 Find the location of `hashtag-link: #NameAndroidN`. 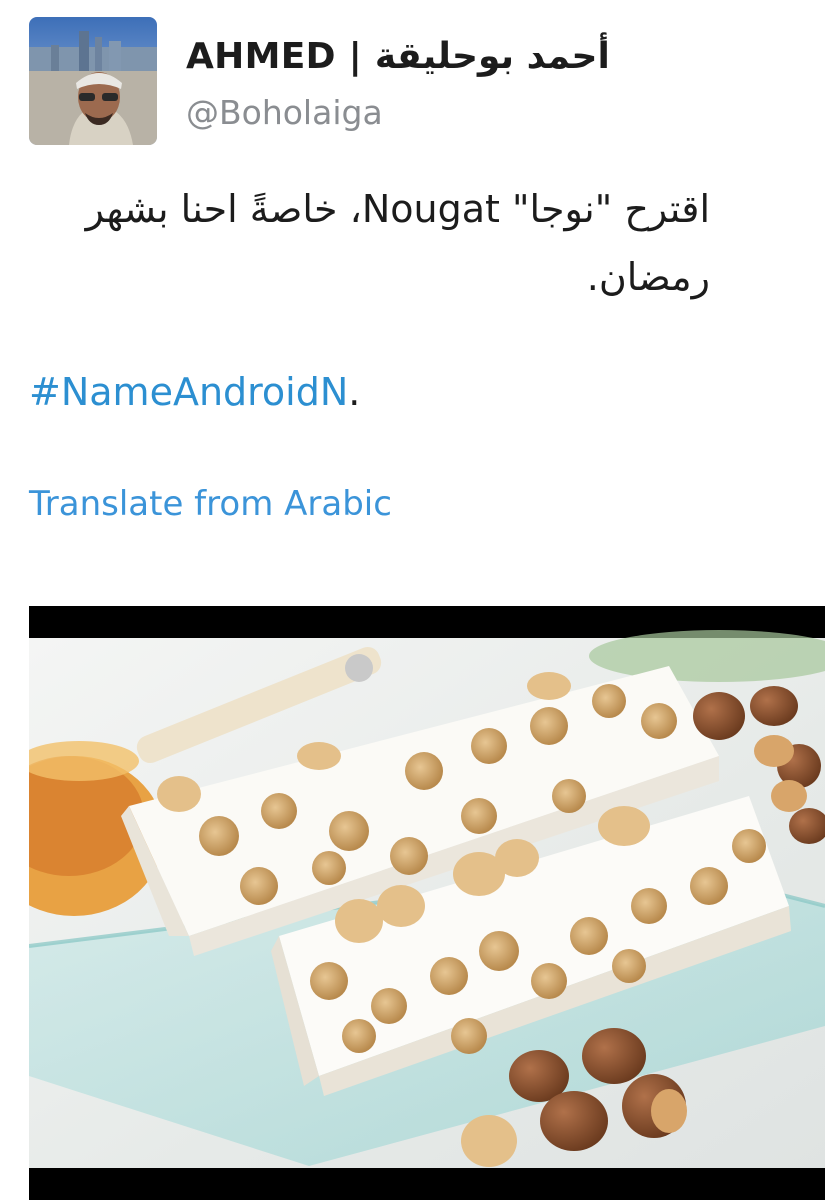

hashtag-link: #NameAndroidN is located at coordinates (188, 392).